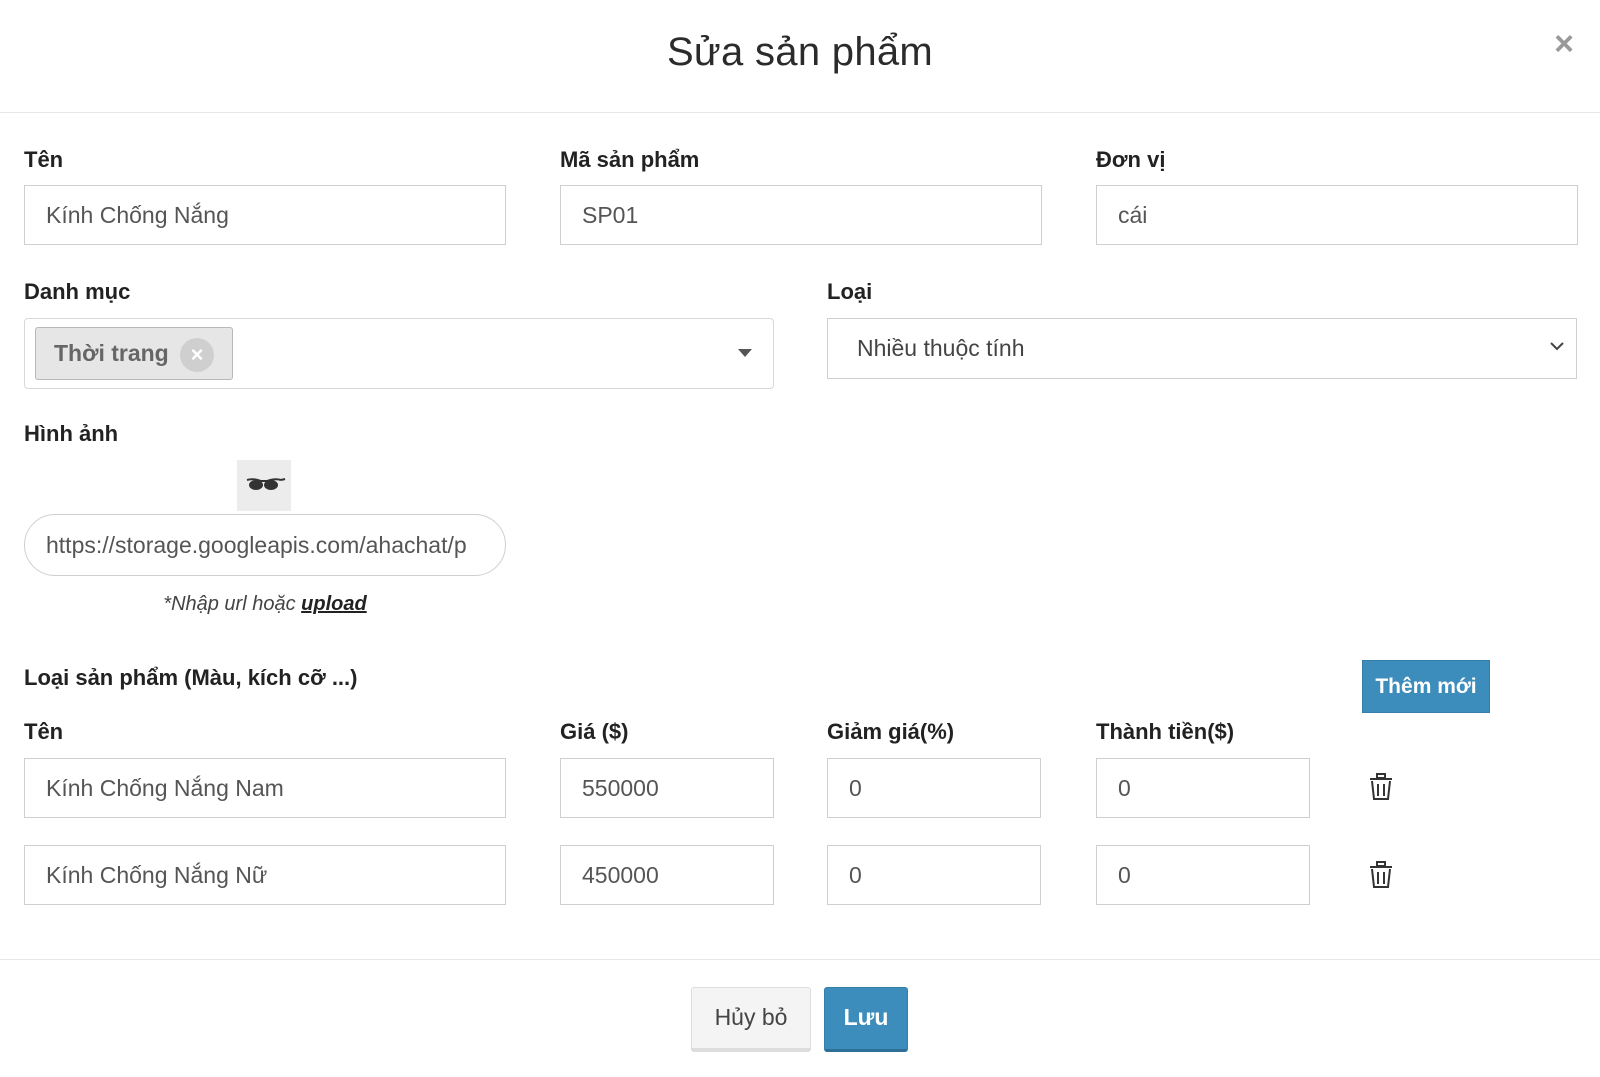 The height and width of the screenshot is (1077, 1600). Describe the element at coordinates (745, 353) in the screenshot. I see `caret-down-icon` at that location.